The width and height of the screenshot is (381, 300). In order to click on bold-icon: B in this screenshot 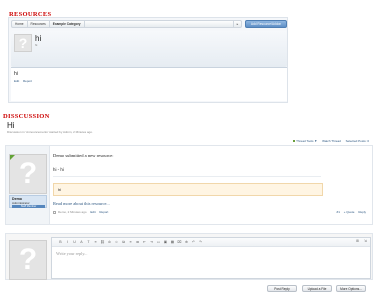, I will do `click(60, 242)`.